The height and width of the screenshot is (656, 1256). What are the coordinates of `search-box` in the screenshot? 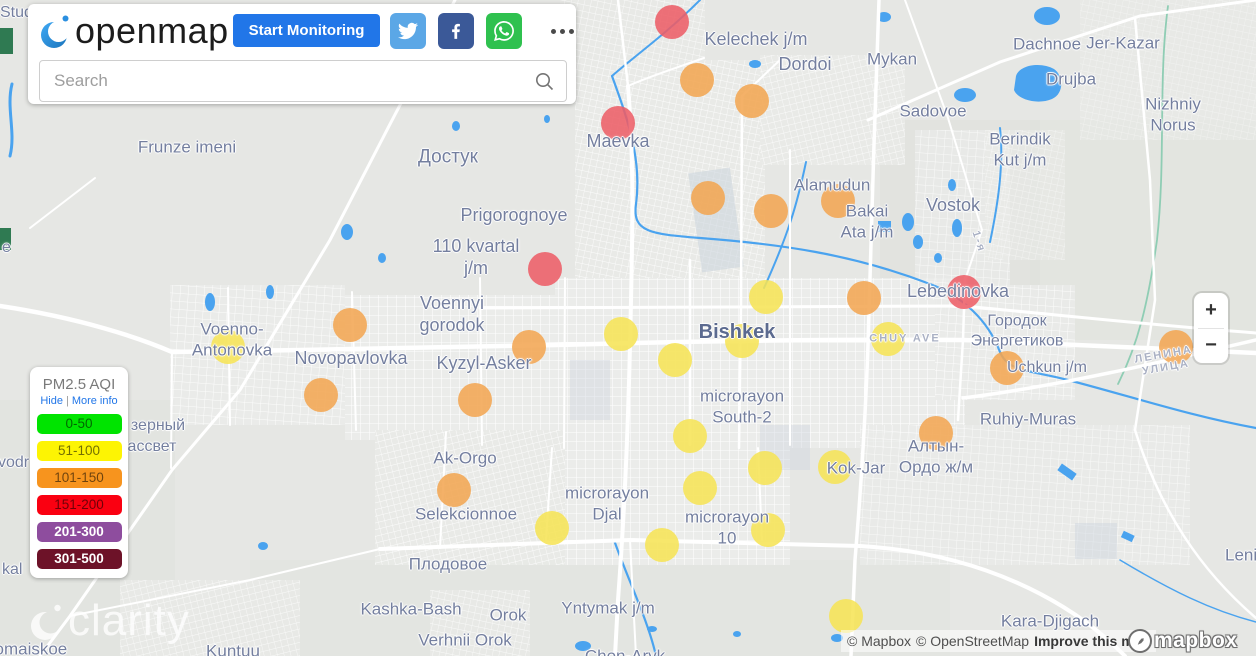 It's located at (303, 81).